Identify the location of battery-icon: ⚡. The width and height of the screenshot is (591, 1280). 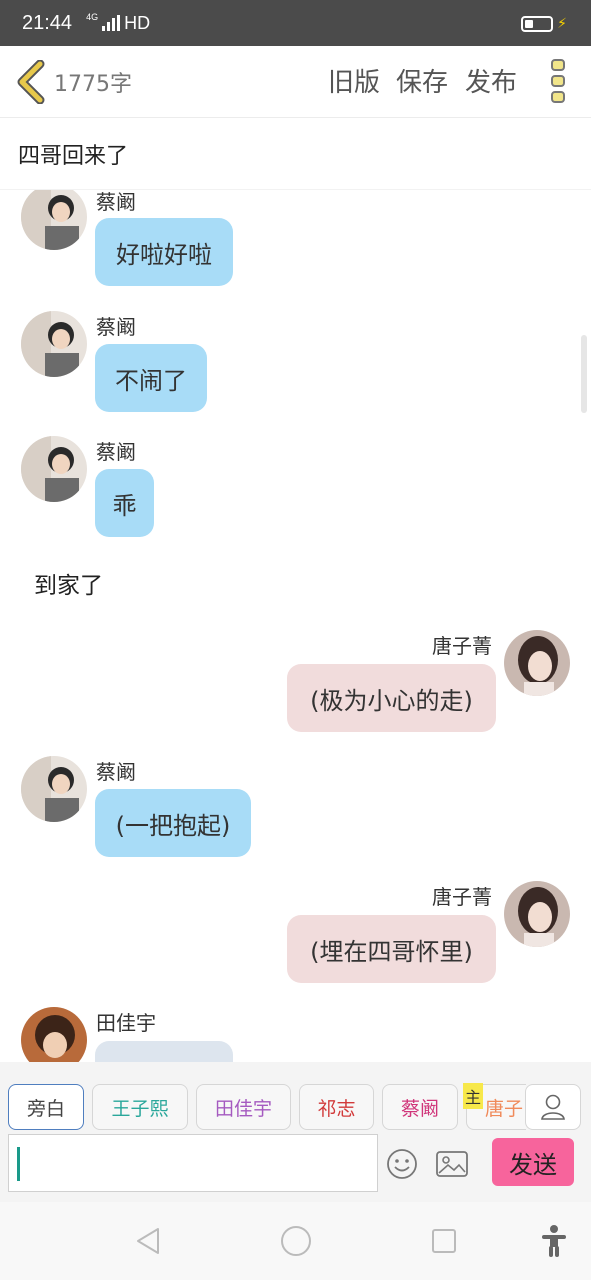
(544, 24).